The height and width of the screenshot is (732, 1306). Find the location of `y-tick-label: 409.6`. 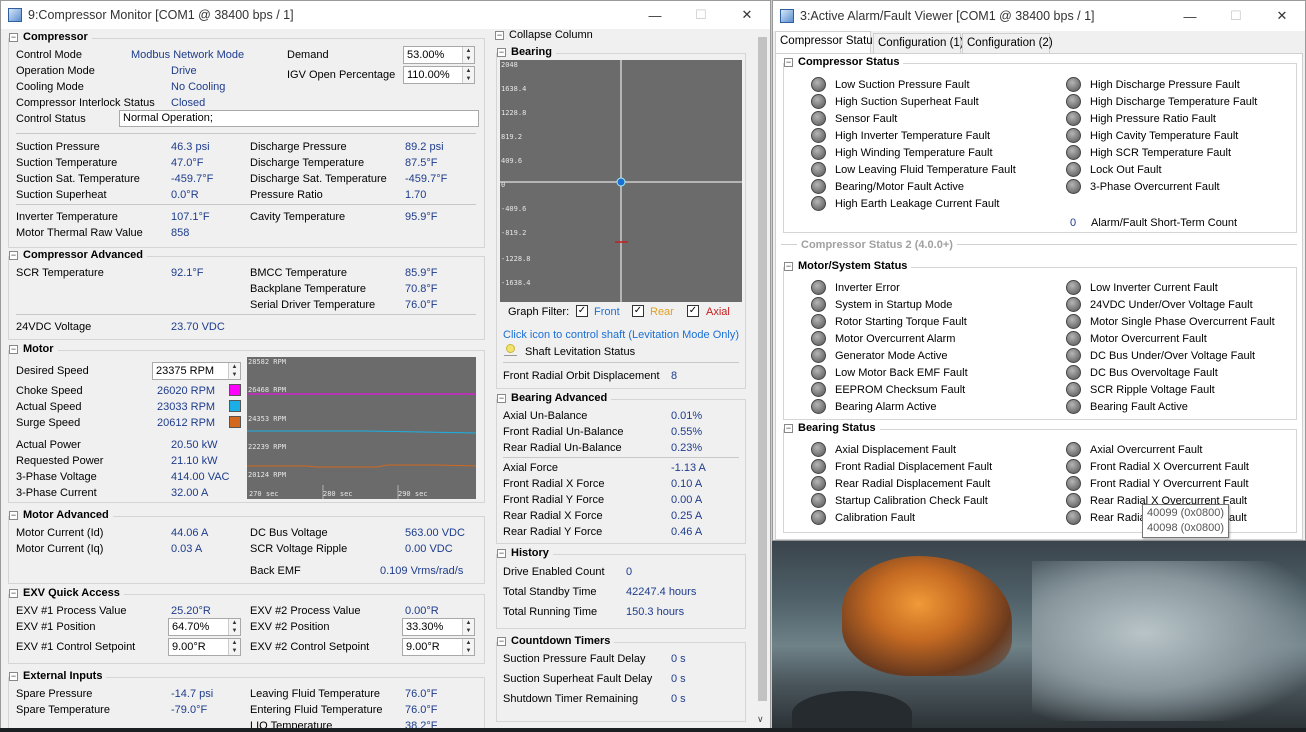

y-tick-label: 409.6 is located at coordinates (512, 161).